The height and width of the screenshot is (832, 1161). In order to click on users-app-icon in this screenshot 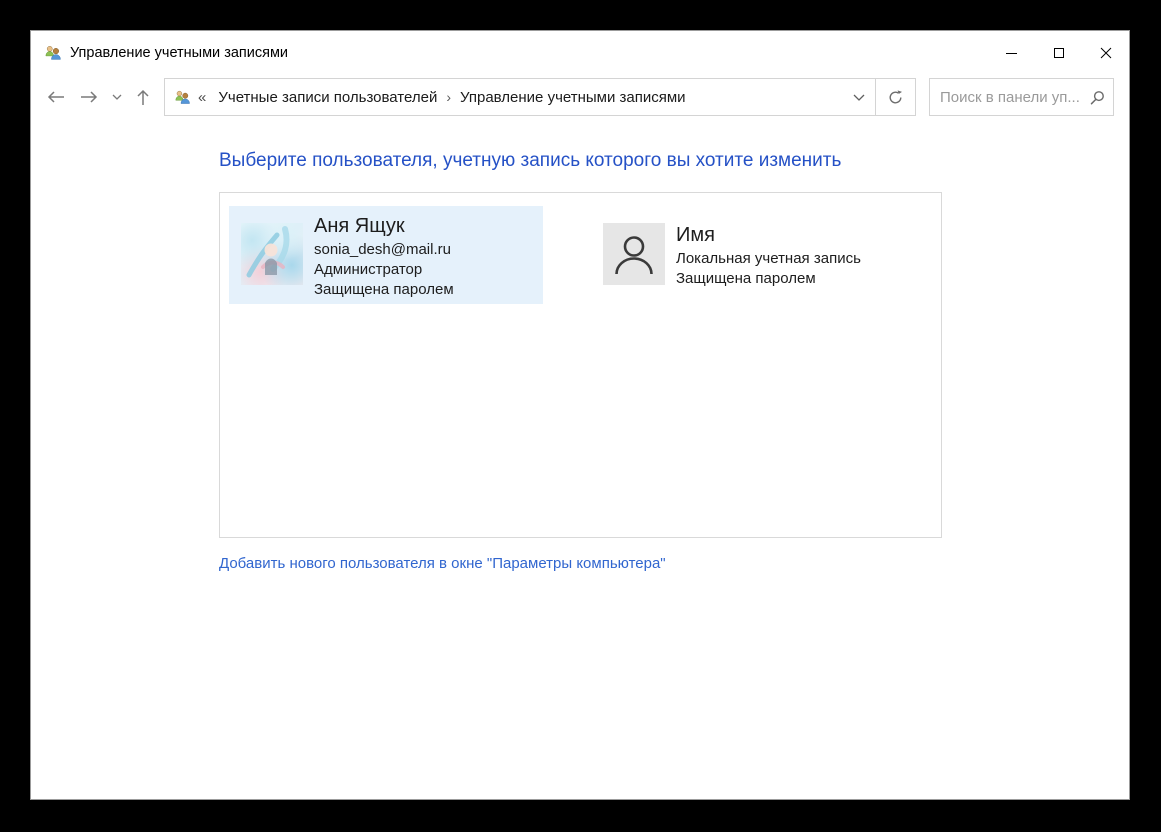, I will do `click(53, 53)`.